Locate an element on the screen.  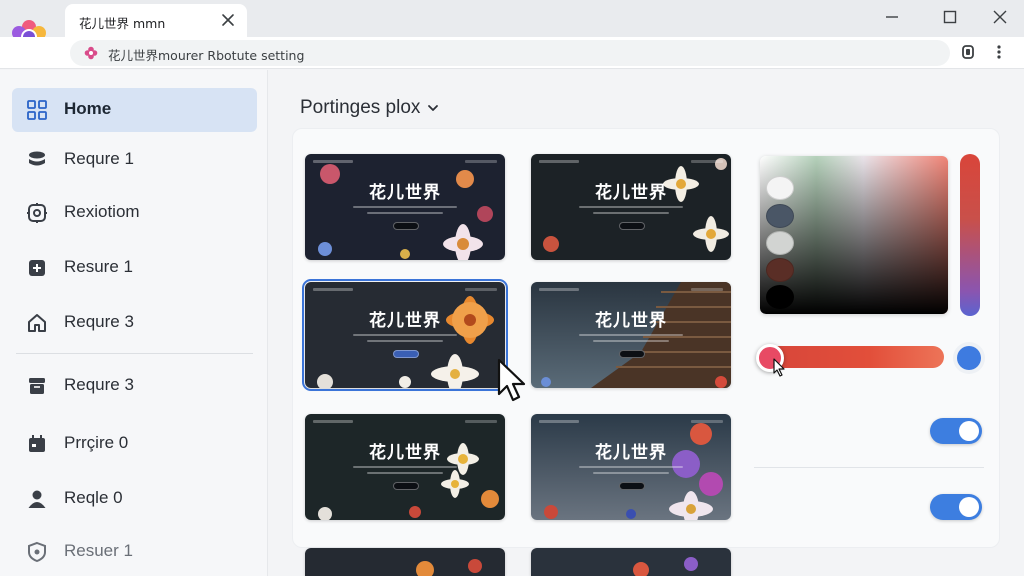
sidebar-item-rexiotiom: Rexiotiom is located at coordinates (134, 213).